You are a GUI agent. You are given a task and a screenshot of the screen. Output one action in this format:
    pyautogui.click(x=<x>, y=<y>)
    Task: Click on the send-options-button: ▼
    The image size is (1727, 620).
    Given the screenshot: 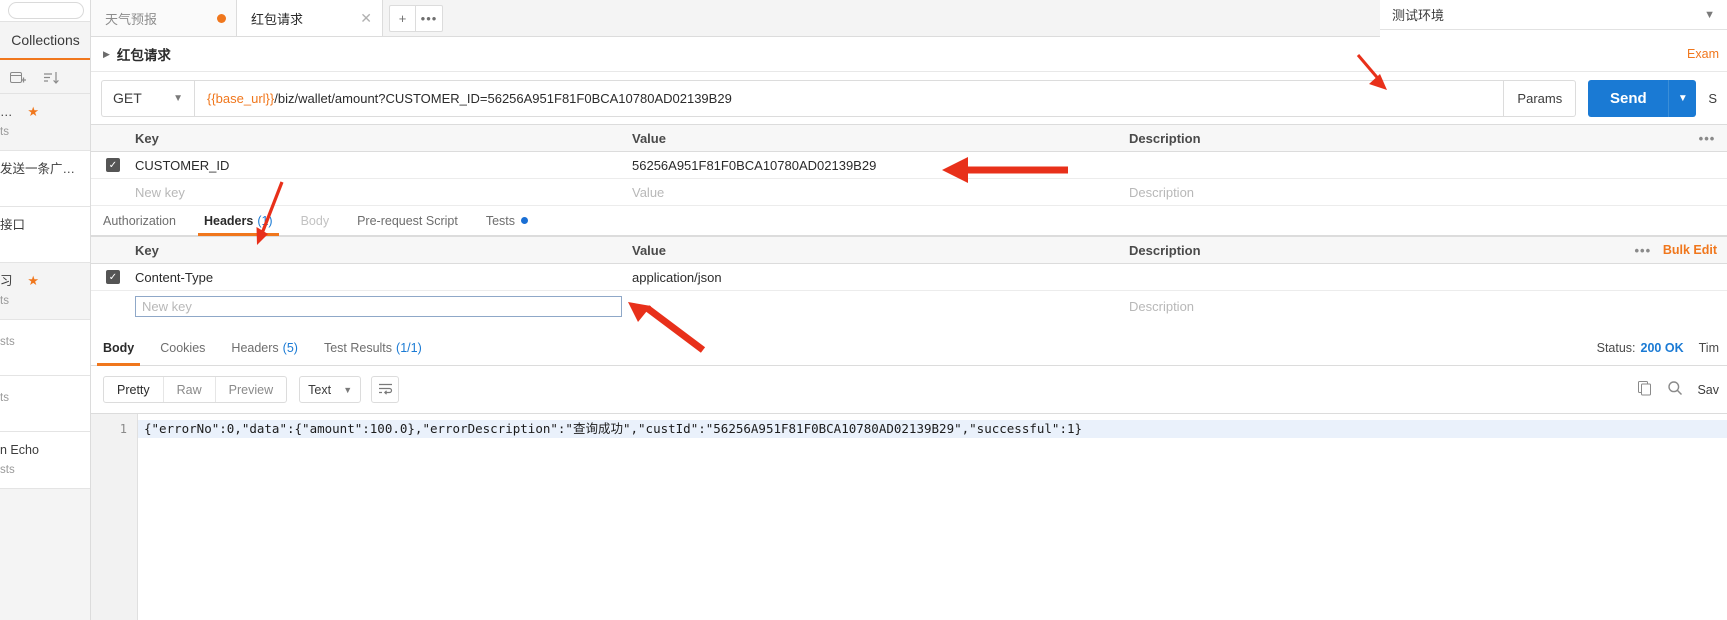 What is the action you would take?
    pyautogui.click(x=1682, y=98)
    